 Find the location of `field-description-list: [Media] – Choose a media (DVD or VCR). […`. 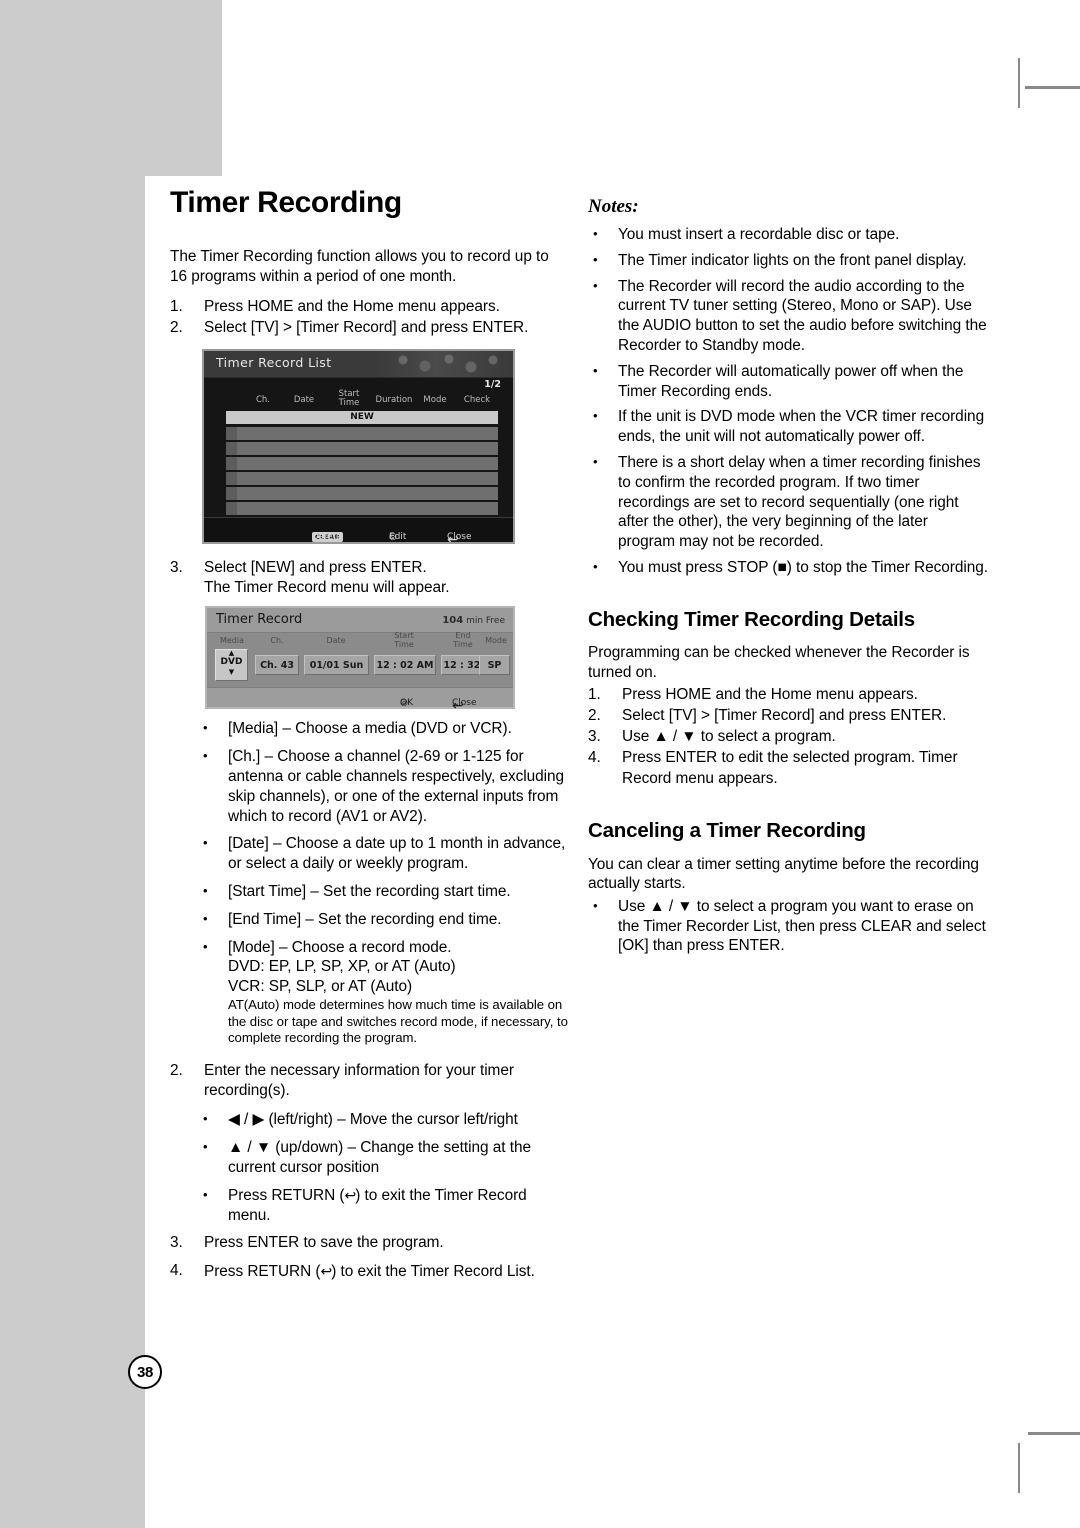

field-description-list: [Media] – Choose a media (DVD or VCR). [… is located at coordinates (384, 882).